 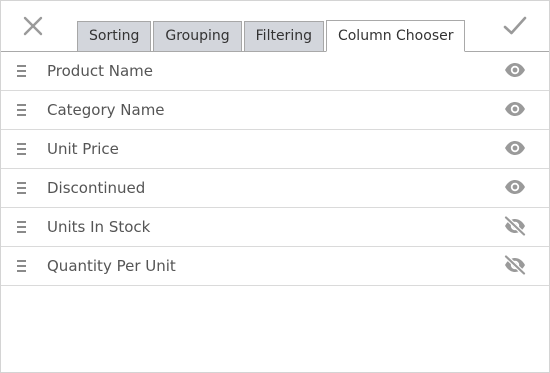 What do you see at coordinates (99, 227) in the screenshot?
I see `column-name: Units In Stock` at bounding box center [99, 227].